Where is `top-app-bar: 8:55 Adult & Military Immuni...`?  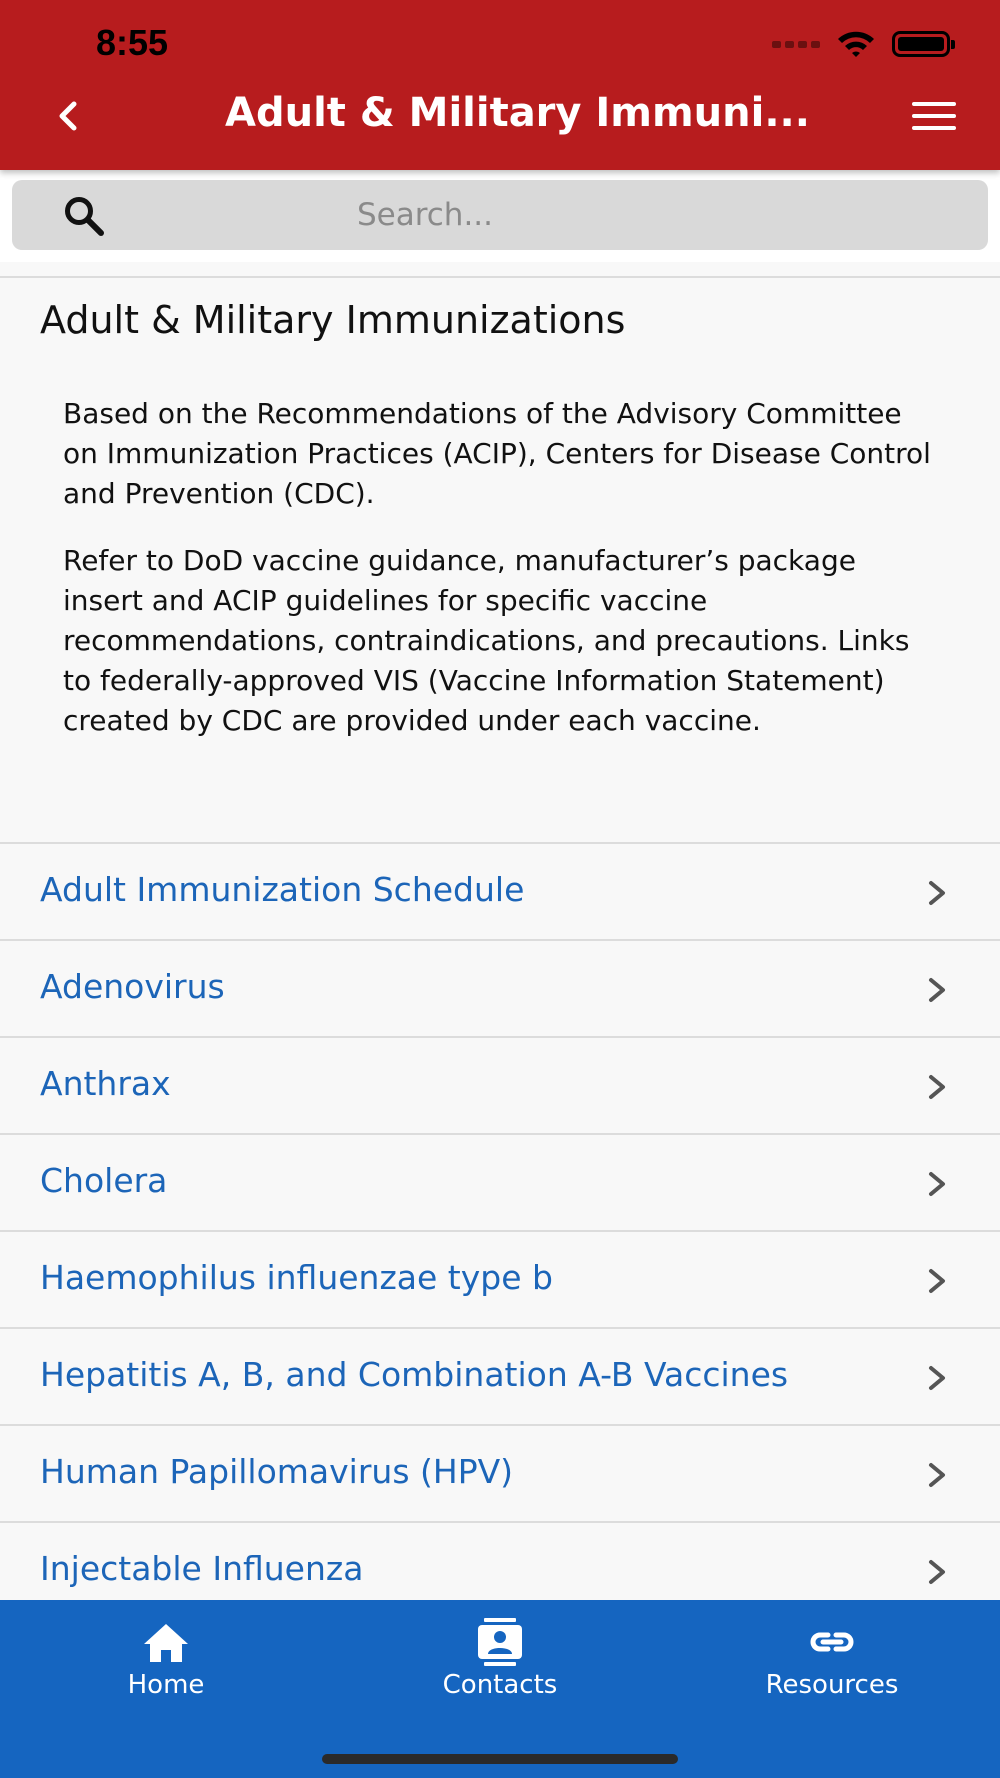
top-app-bar: 8:55 Adult & Military Immuni... is located at coordinates (500, 85).